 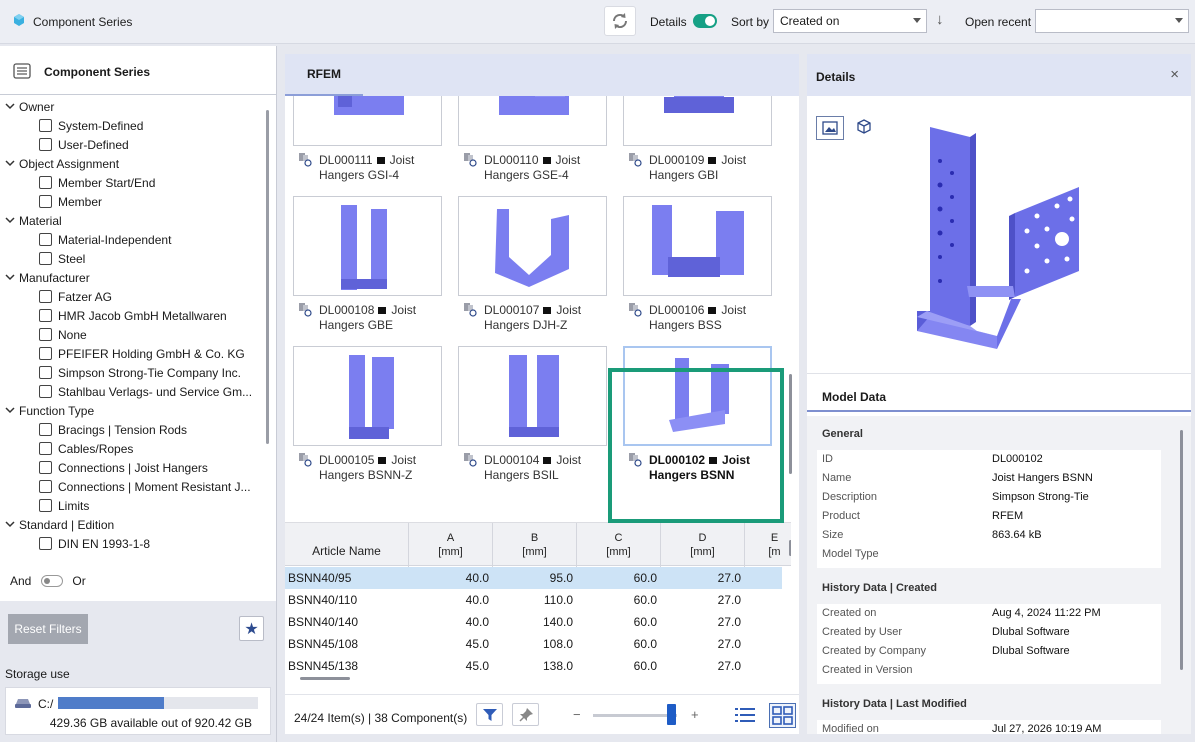 I want to click on filter-option: User-Defined, so click(x=84, y=144).